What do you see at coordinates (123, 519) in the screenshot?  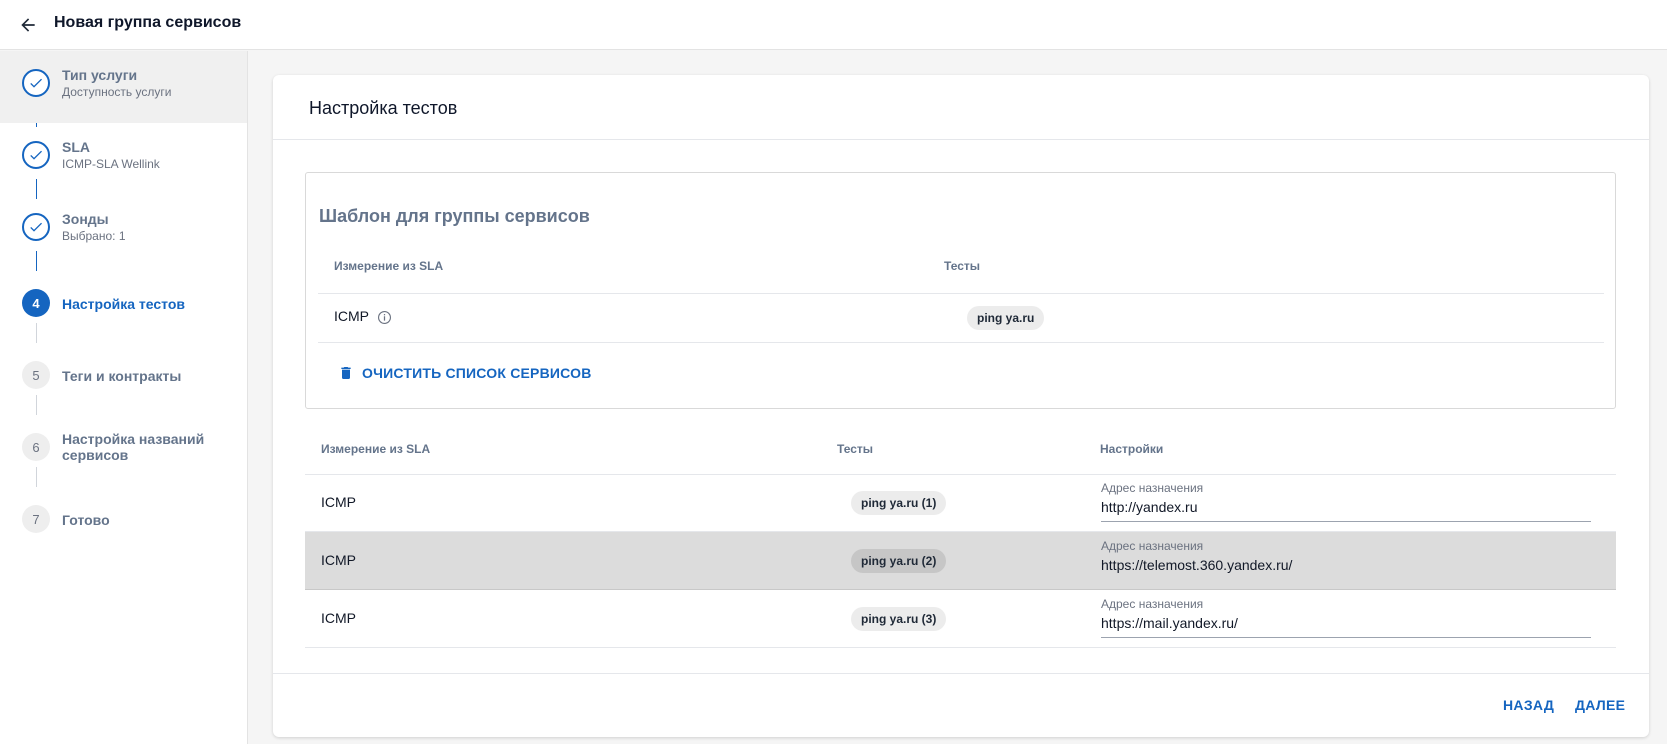 I see `step-done: 7 Готово` at bounding box center [123, 519].